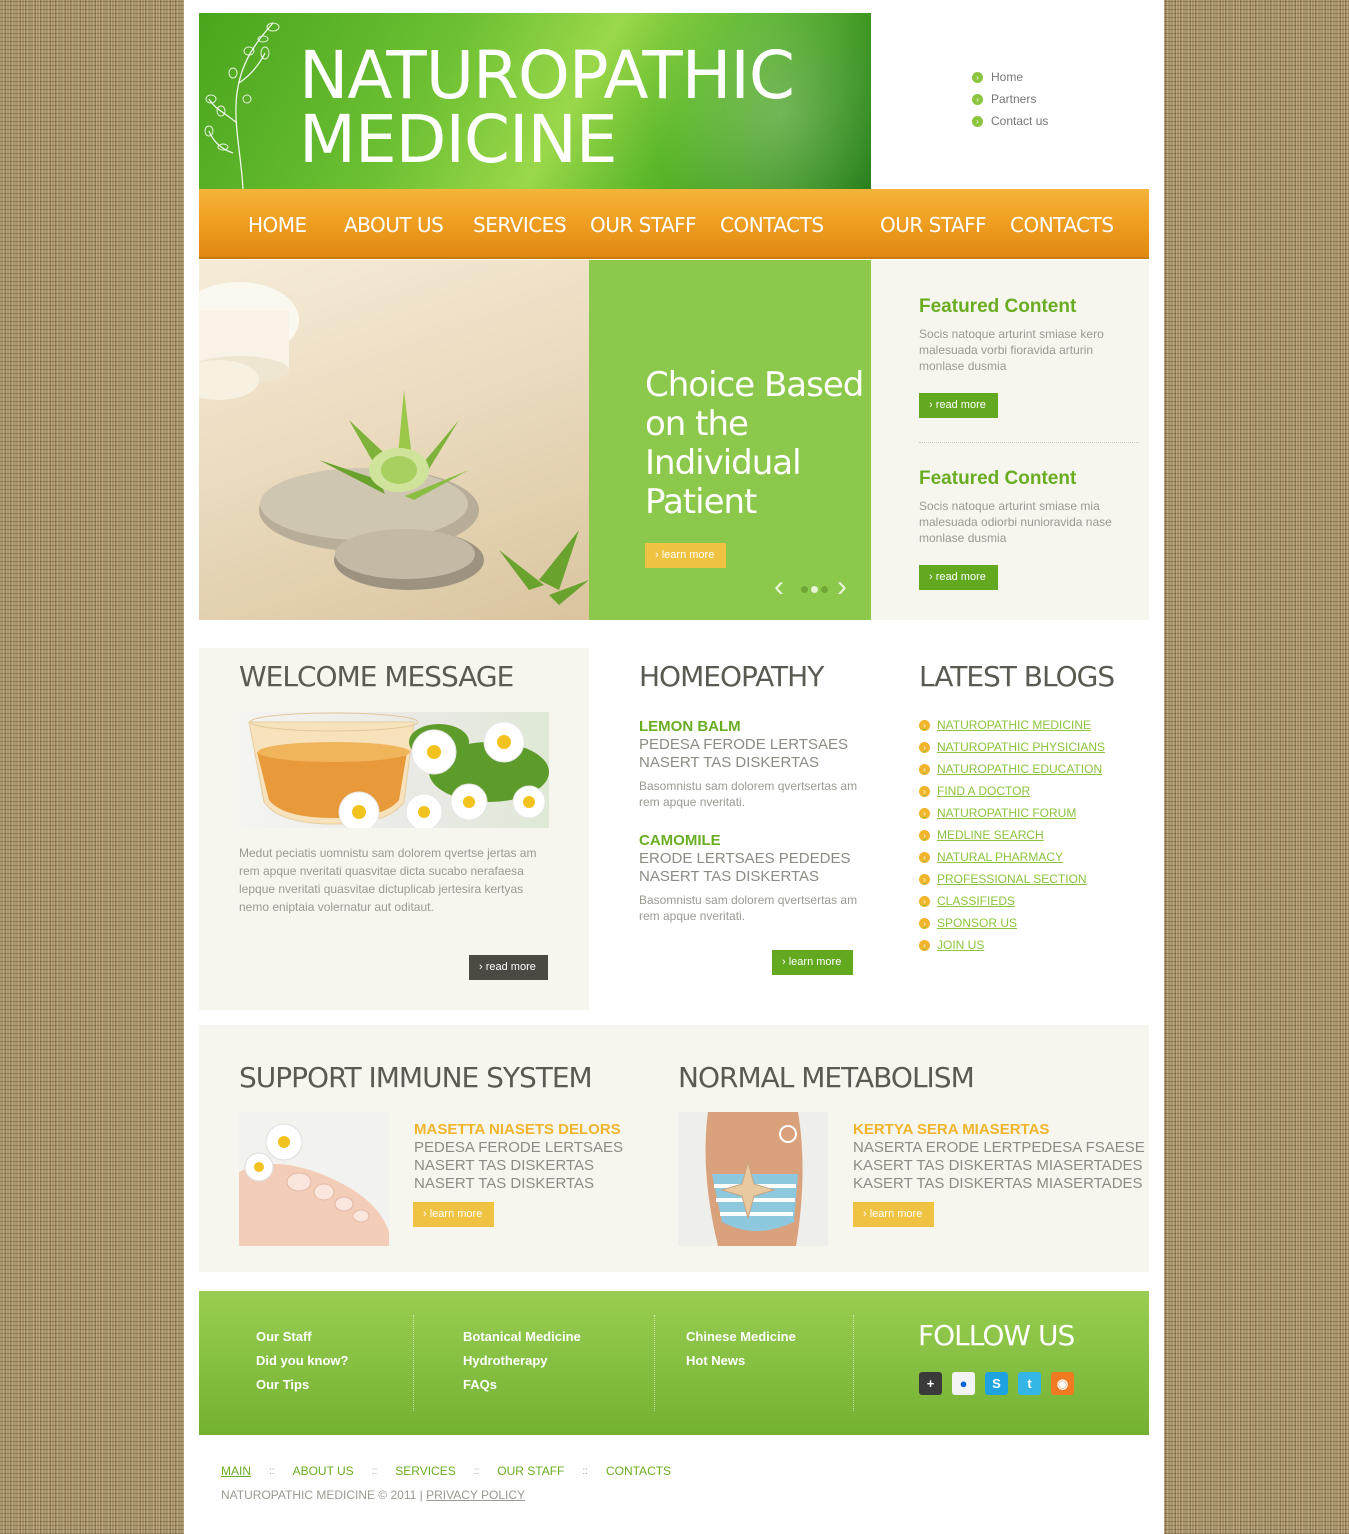 This screenshot has width=1349, height=1534. What do you see at coordinates (1062, 1383) in the screenshot?
I see `rss-icon: ◉` at bounding box center [1062, 1383].